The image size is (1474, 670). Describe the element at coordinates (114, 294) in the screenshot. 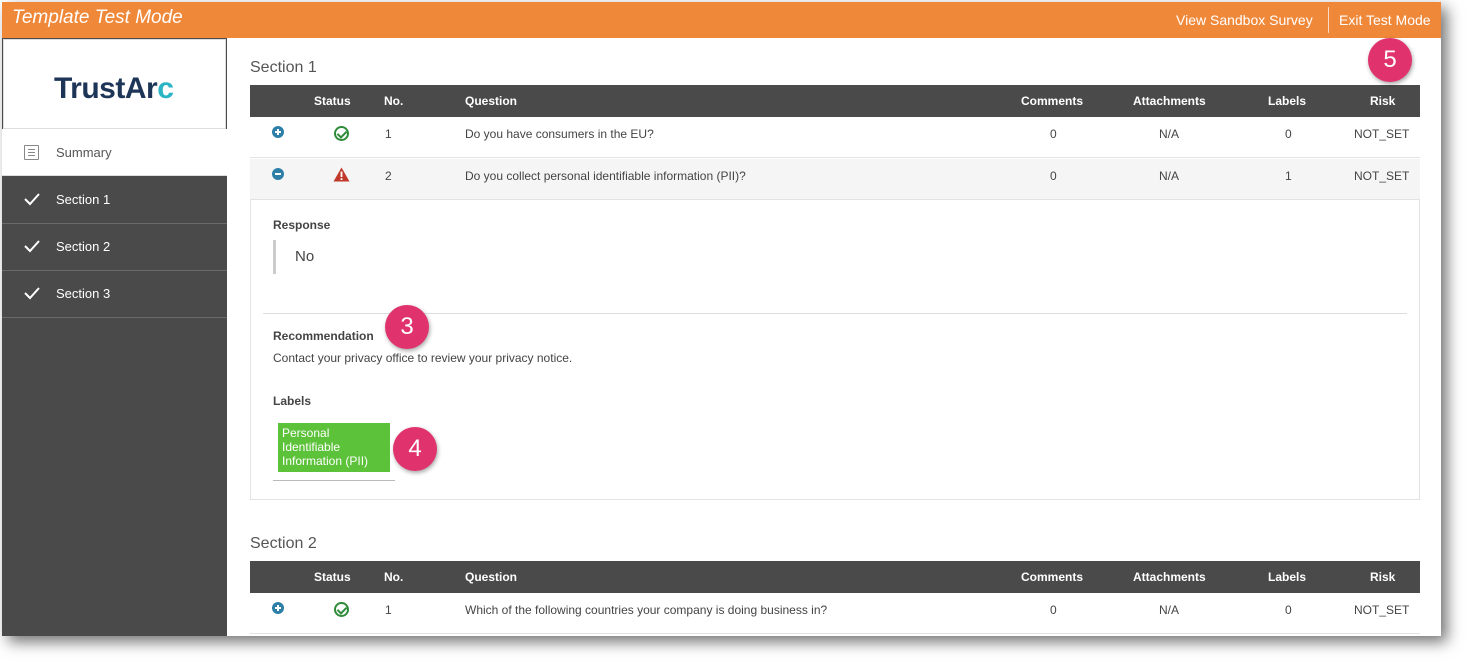

I see `sidebar-item-section-3: Section 3` at that location.